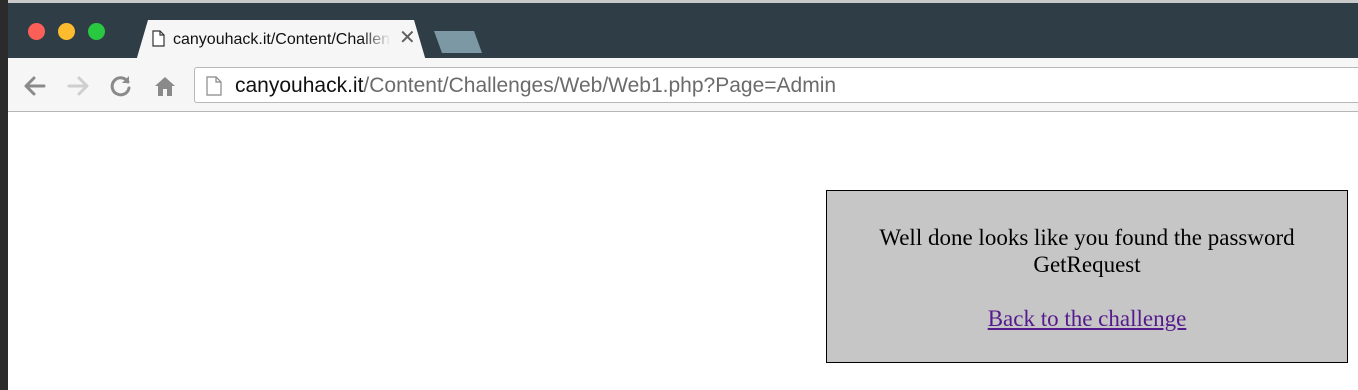  What do you see at coordinates (407, 38) in the screenshot?
I see `close-tab-icon: ✕` at bounding box center [407, 38].